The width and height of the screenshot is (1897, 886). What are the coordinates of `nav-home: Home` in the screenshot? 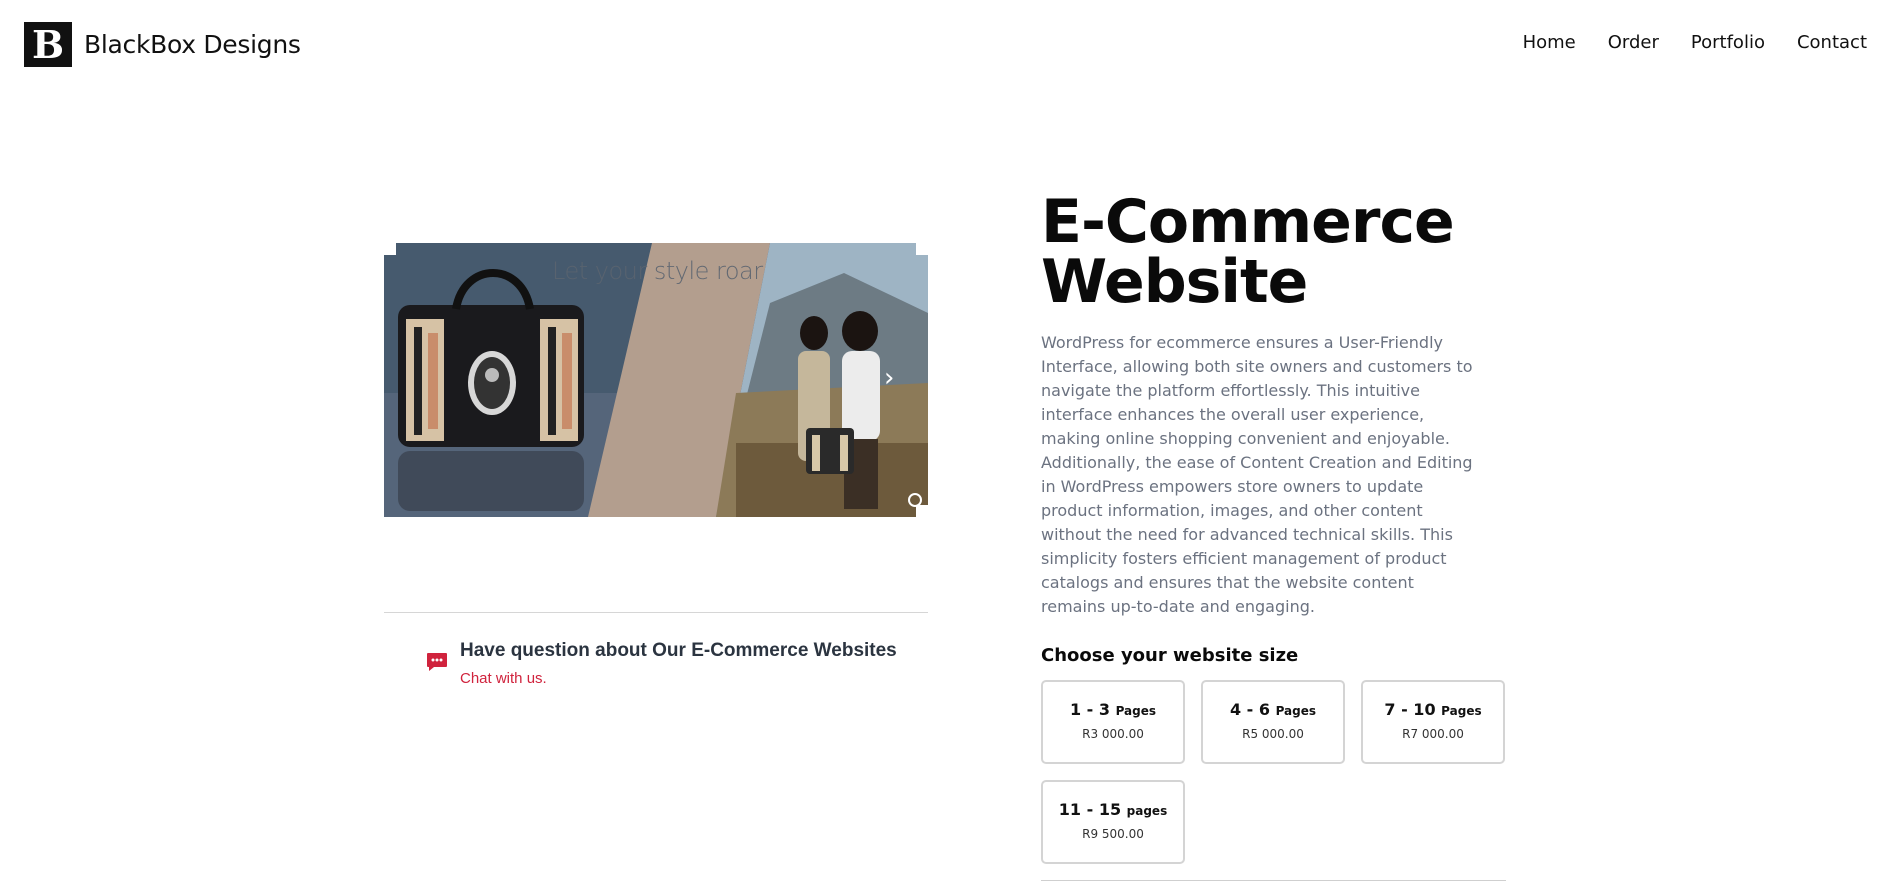 It's located at (1549, 42).